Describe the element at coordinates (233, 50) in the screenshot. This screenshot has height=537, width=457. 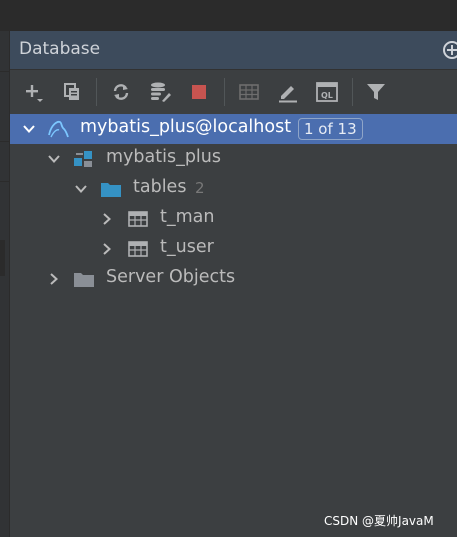
I see `panel-header: Database` at that location.